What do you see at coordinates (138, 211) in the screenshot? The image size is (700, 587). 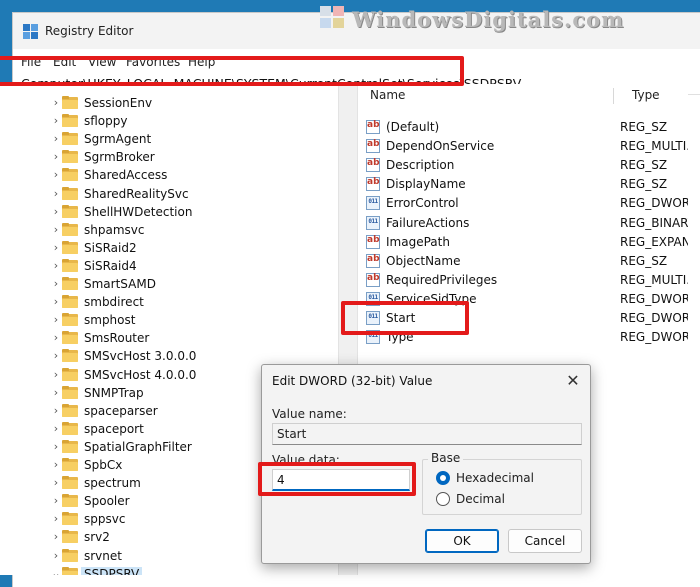 I see `tree-item-label: ShellHWDetection` at bounding box center [138, 211].